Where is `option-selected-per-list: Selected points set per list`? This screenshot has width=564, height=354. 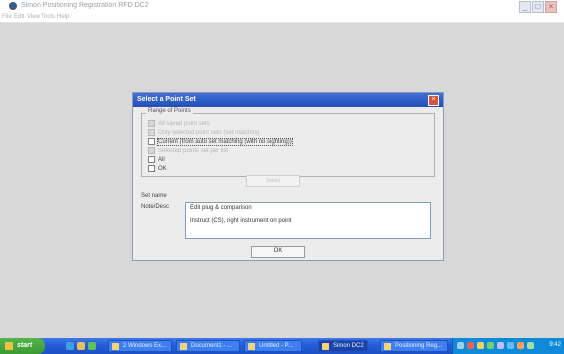 option-selected-per-list: Selected points set per list is located at coordinates (188, 150).